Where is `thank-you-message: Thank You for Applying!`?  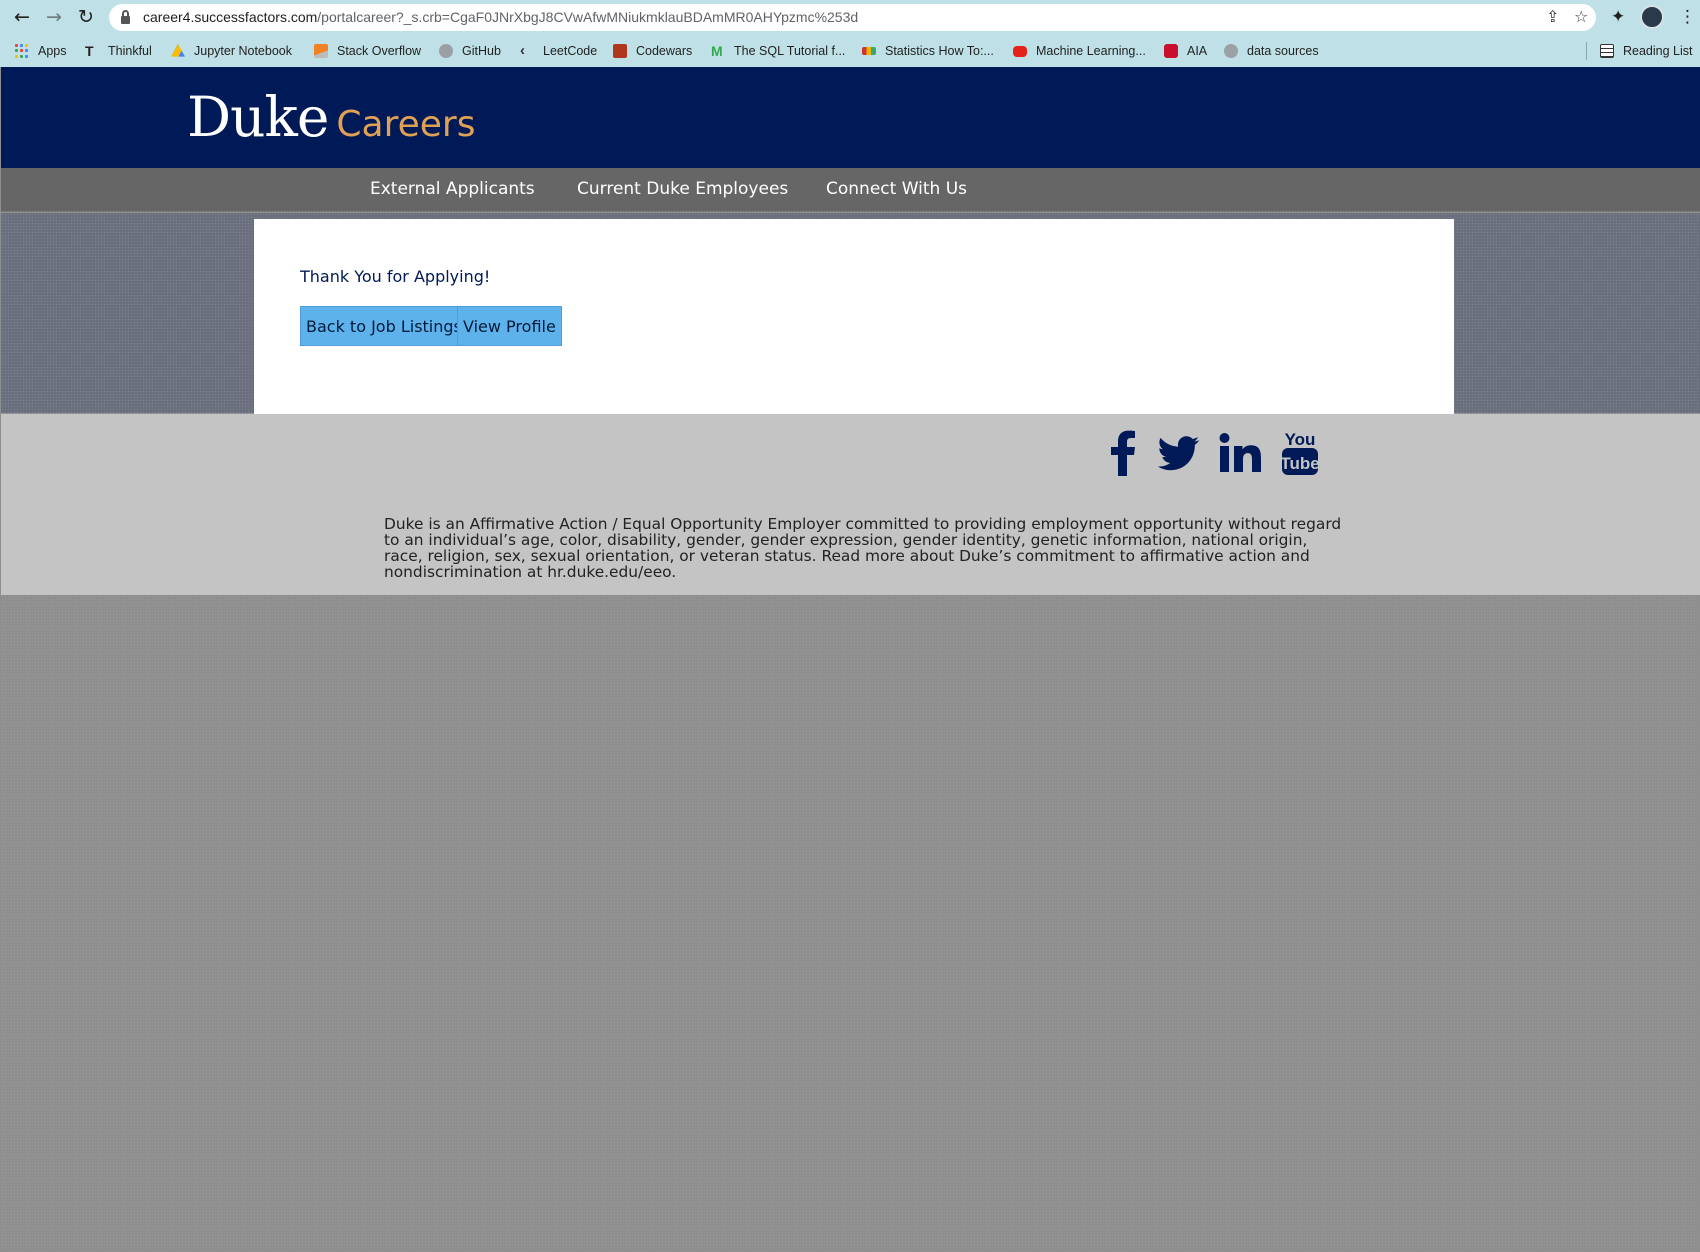 thank-you-message: Thank You for Applying! is located at coordinates (395, 276).